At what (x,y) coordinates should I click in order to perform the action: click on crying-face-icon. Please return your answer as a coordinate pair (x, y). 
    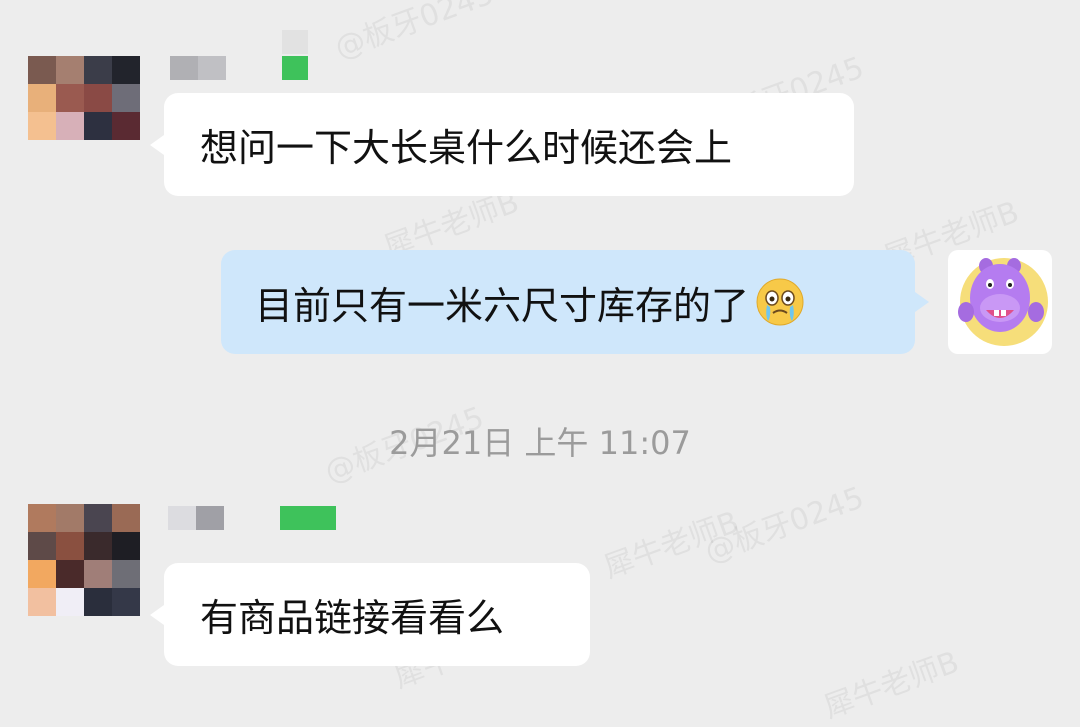
    Looking at the image, I should click on (780, 302).